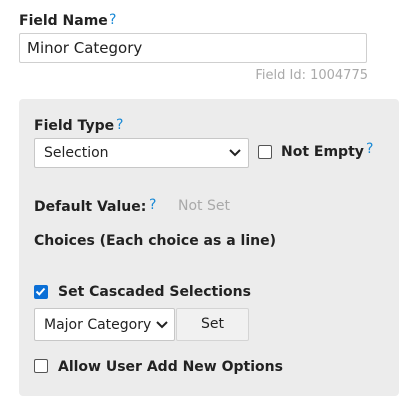 The image size is (406, 406). I want to click on allow-new-options-checkbox, so click(41, 366).